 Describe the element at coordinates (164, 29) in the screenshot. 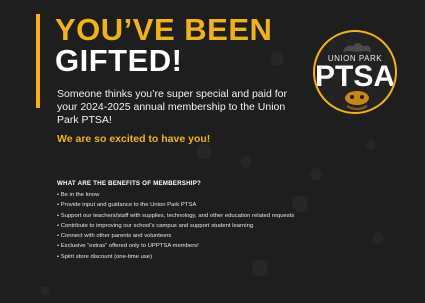

I see `headline-line-1: YOU’VE BEEN` at that location.